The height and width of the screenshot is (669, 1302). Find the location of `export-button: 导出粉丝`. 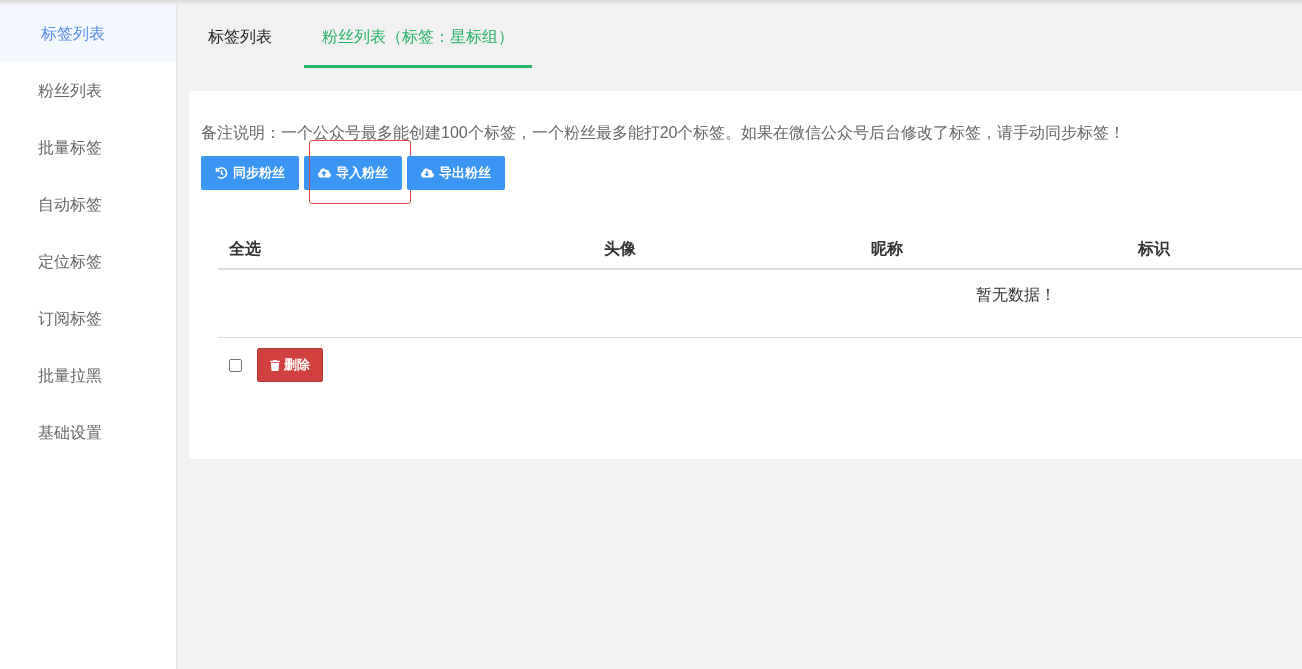

export-button: 导出粉丝 is located at coordinates (456, 173).